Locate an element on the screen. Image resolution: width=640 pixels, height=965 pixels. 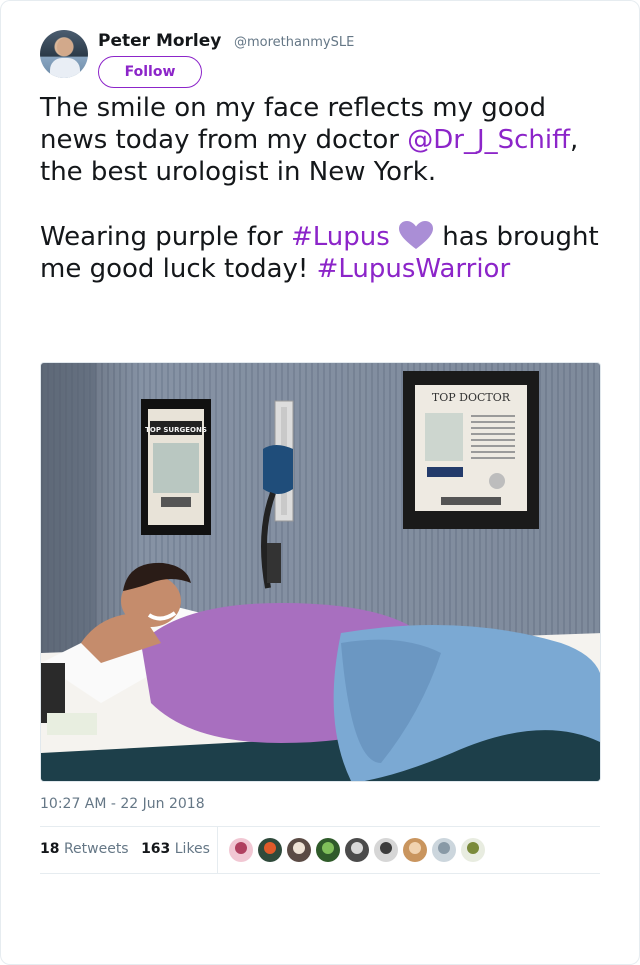
retweets-label: Retweets is located at coordinates (96, 849).